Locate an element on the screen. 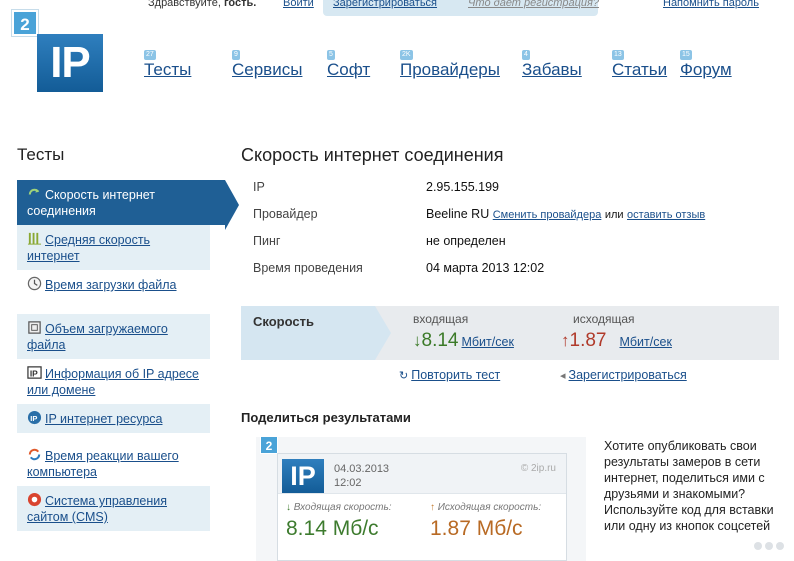 This screenshot has width=794, height=561. provider-value: Beeline RU is located at coordinates (458, 214).